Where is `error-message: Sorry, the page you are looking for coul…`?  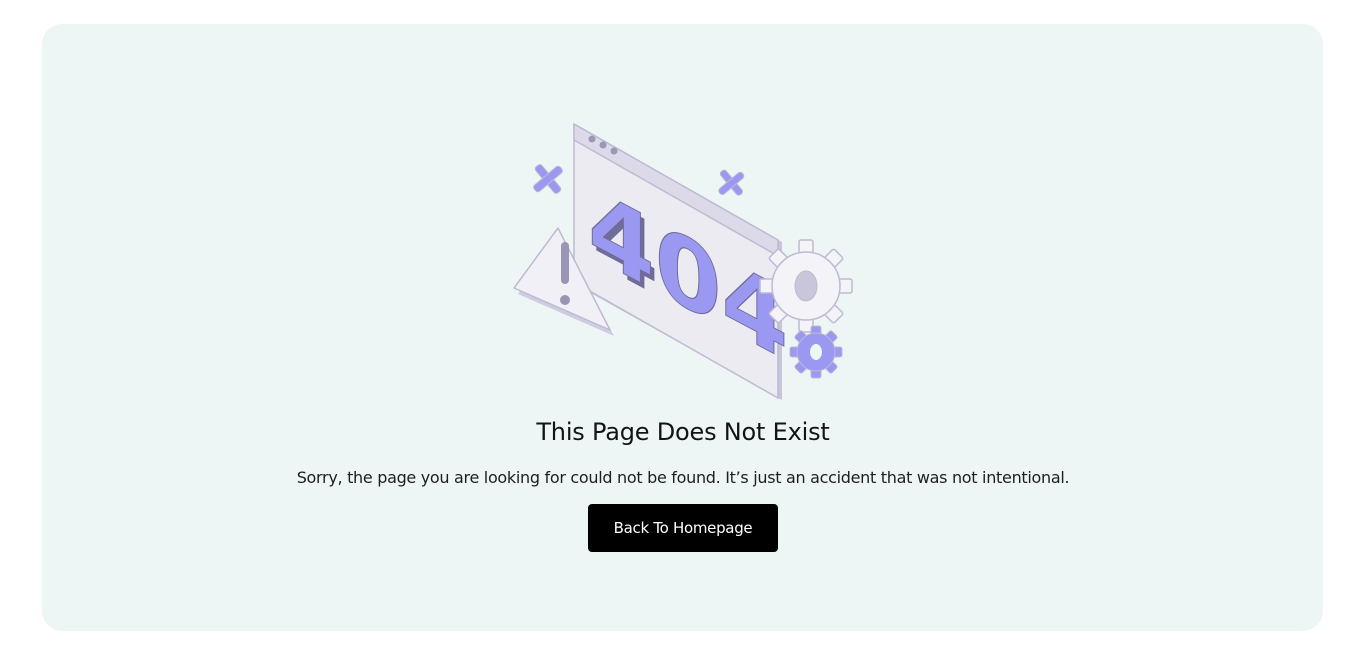 error-message: Sorry, the page you are looking for coul… is located at coordinates (683, 477).